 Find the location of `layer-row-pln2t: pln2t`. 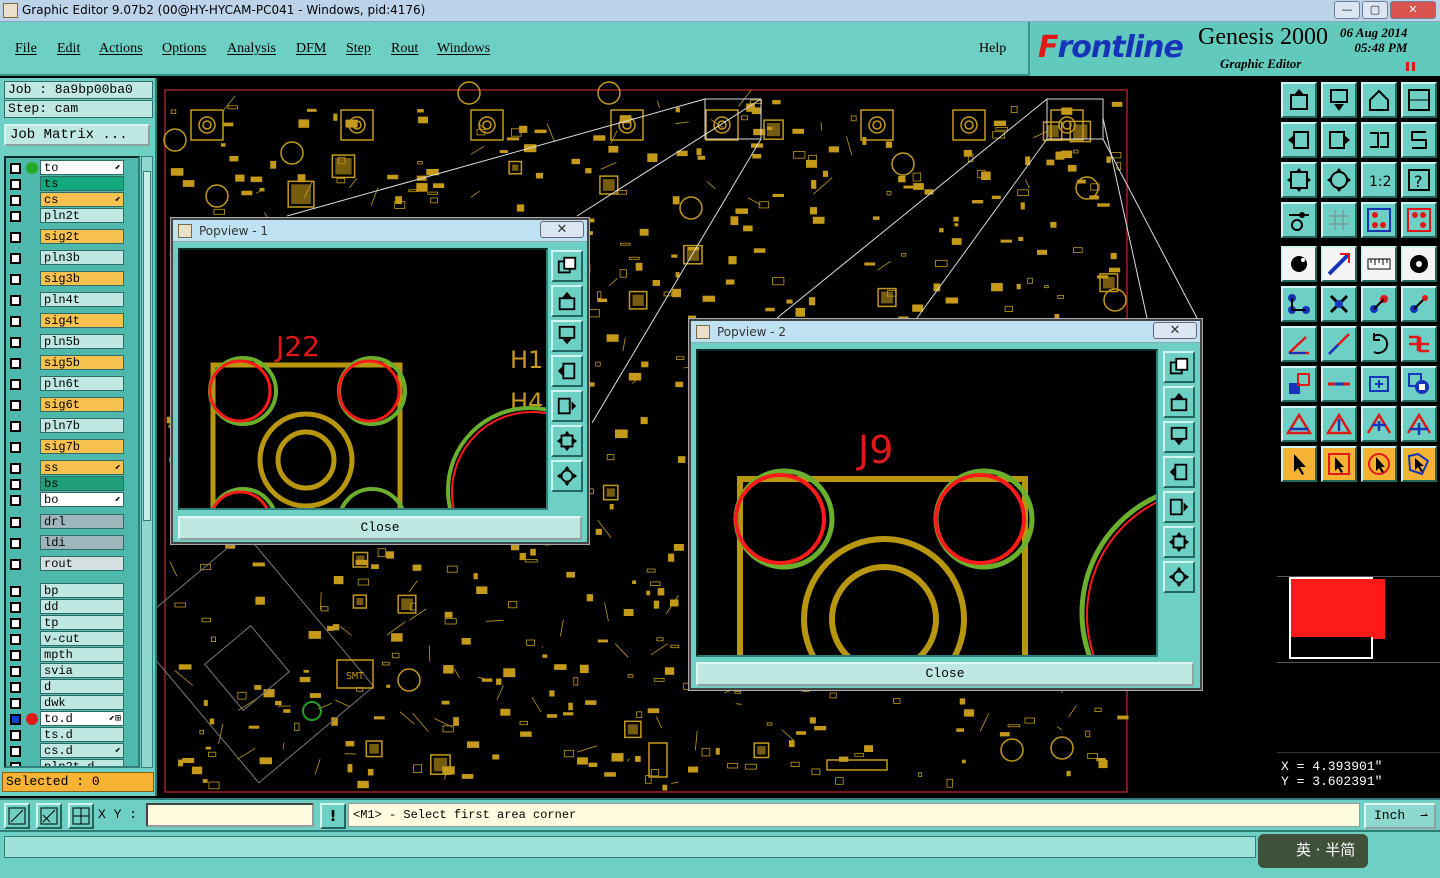

layer-row-pln2t: pln2t is located at coordinates (72, 216).